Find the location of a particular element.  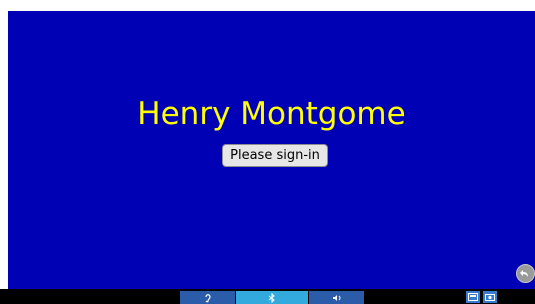

image-icon is located at coordinates (473, 297).